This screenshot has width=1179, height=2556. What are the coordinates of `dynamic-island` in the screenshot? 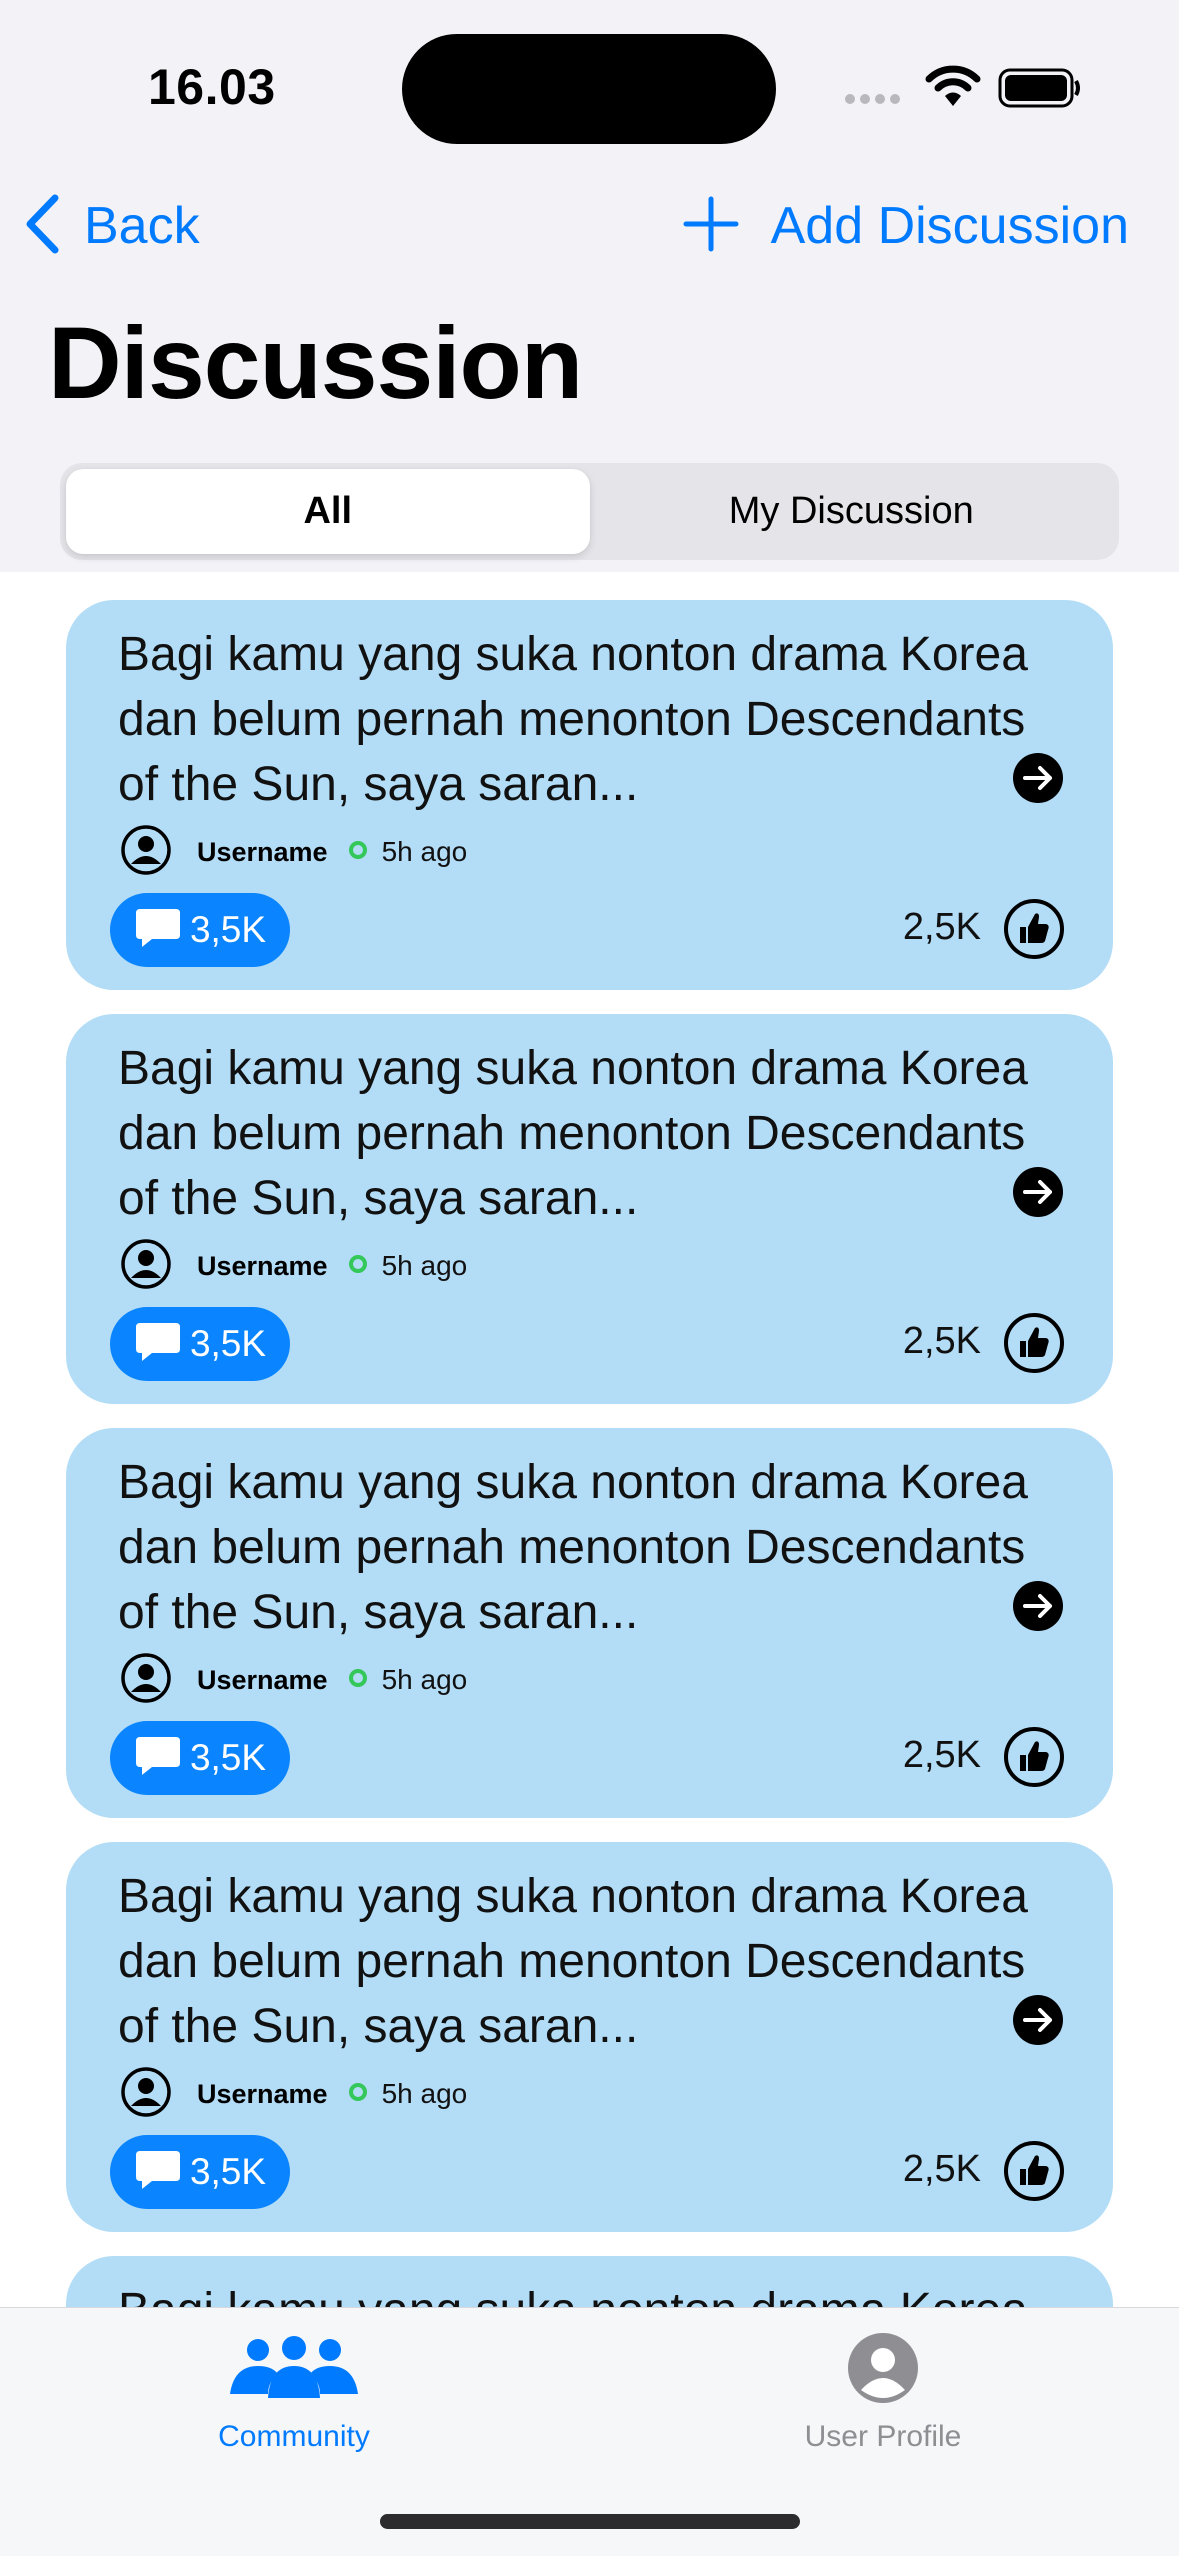 It's located at (589, 89).